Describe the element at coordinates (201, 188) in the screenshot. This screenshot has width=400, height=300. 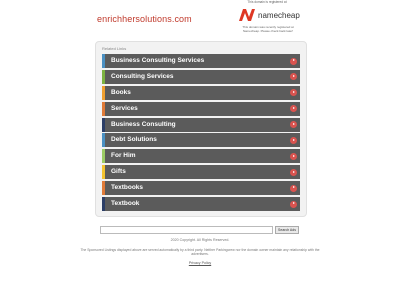
I see `related-link-item: Textbooks` at that location.